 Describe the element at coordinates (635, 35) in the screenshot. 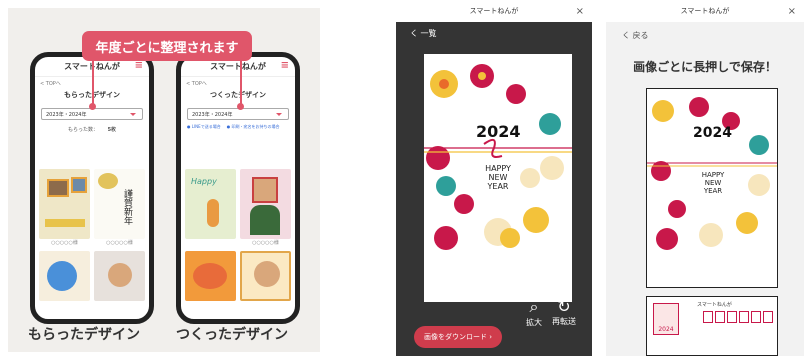

I see `back-link: く 戻る` at that location.